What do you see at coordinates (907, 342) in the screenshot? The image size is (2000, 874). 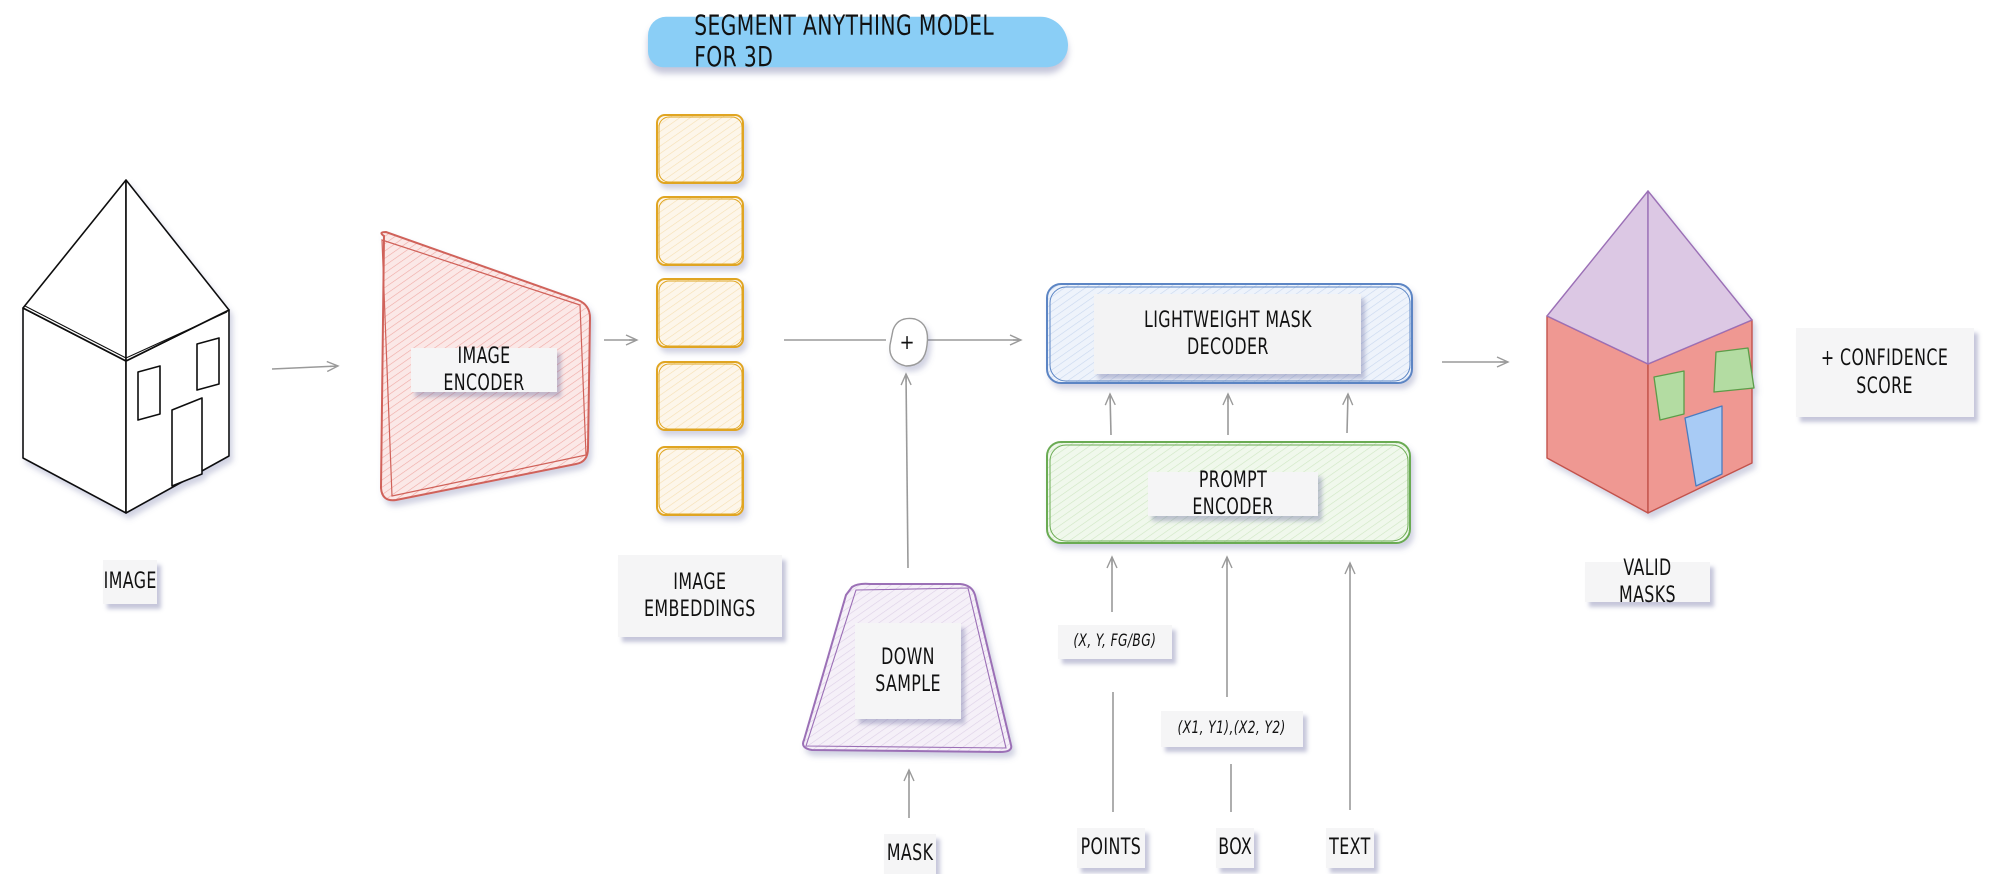 I see `sum-symbol: +` at bounding box center [907, 342].